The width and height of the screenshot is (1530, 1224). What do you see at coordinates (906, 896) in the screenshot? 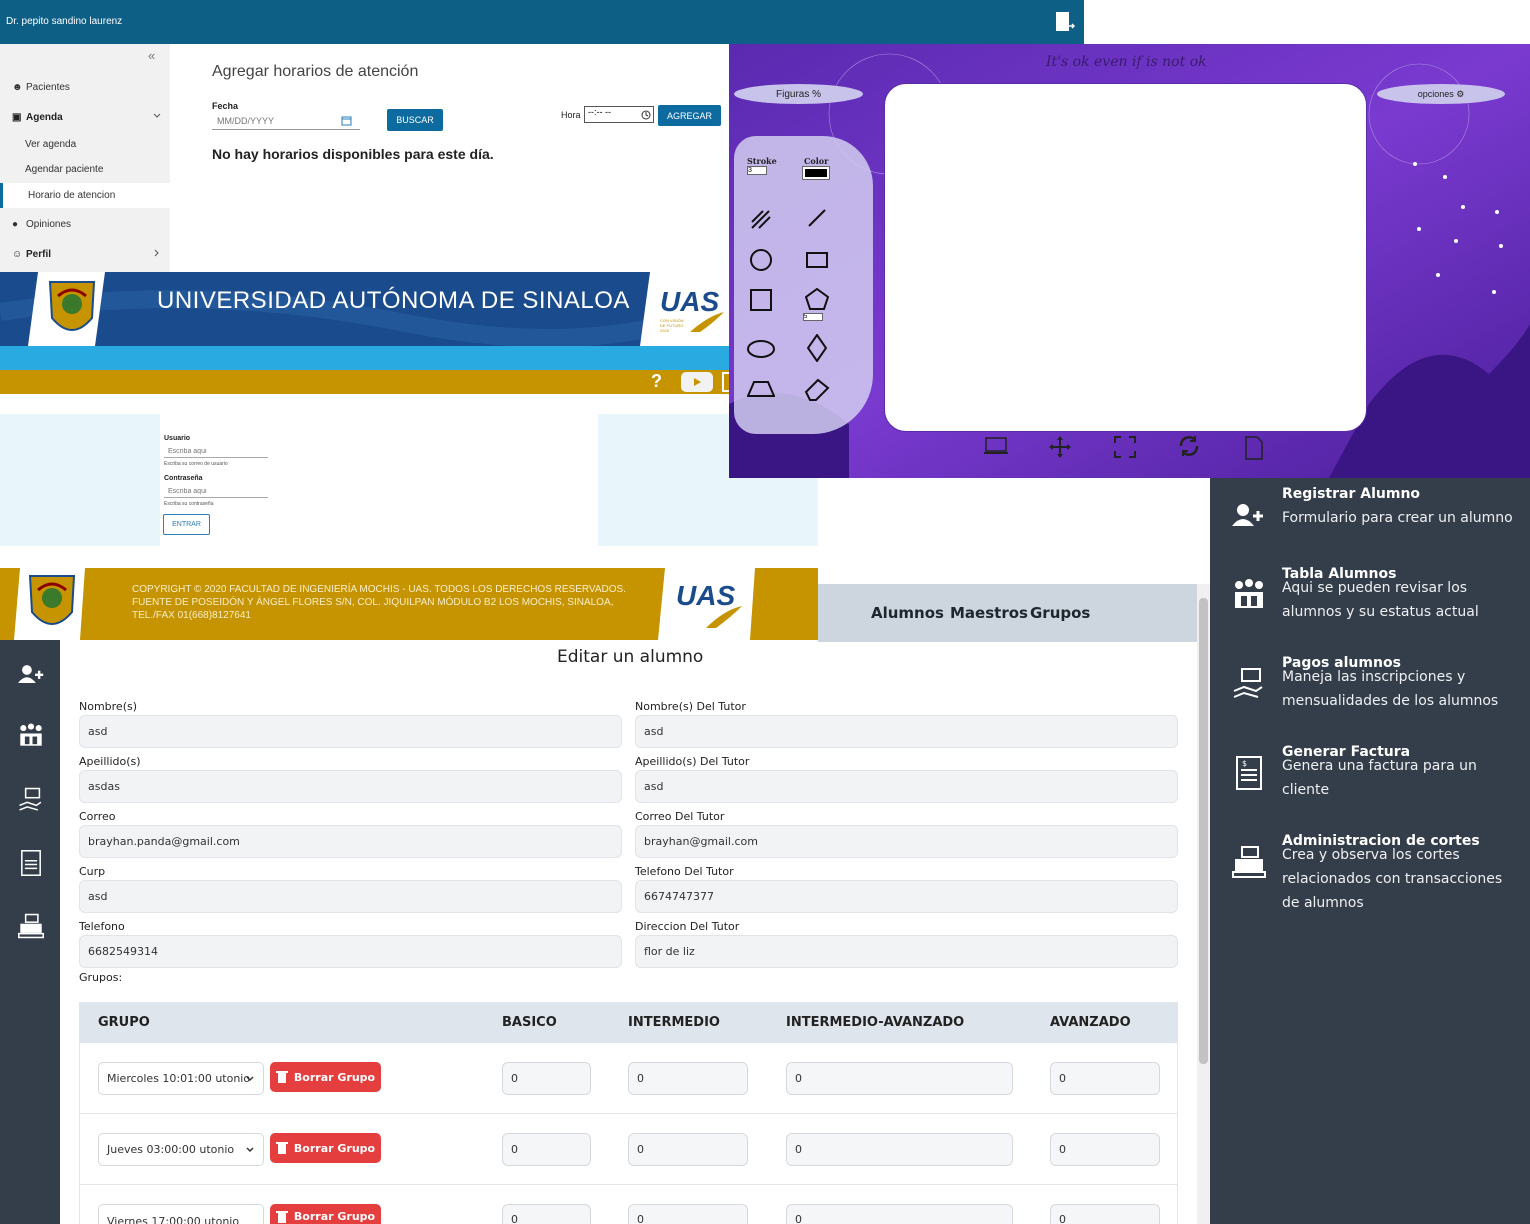
I see `telefono-tutor-input` at bounding box center [906, 896].